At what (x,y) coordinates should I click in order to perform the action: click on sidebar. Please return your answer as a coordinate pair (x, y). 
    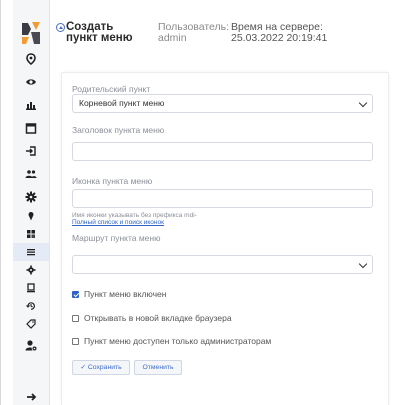
    Looking at the image, I should click on (31, 202).